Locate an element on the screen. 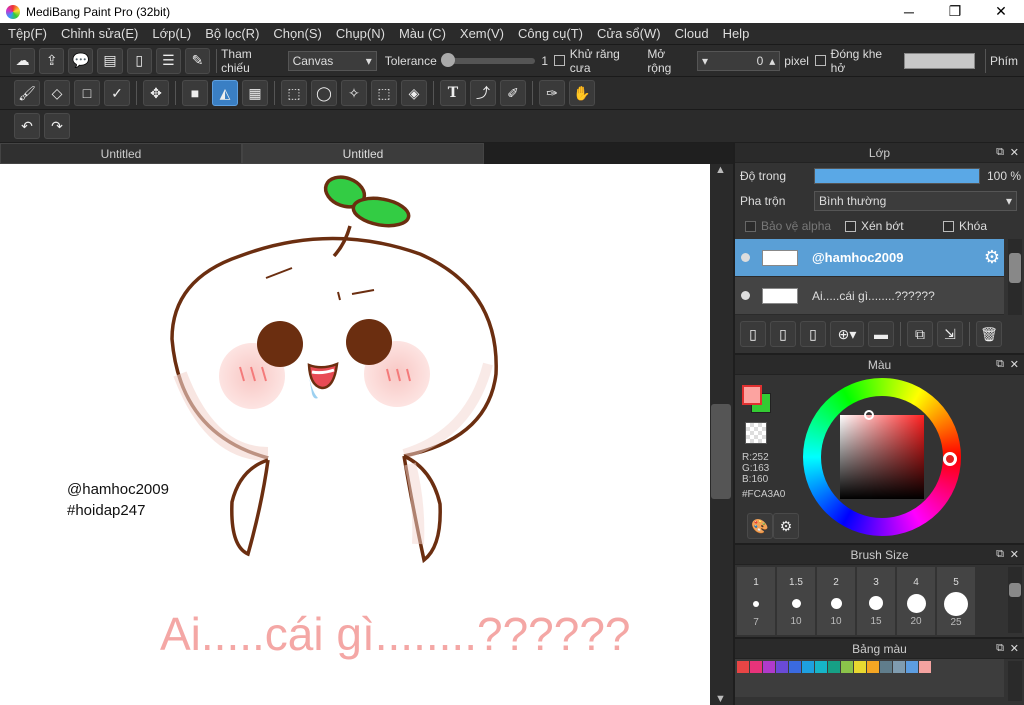  eraser-icon: ◇ is located at coordinates (57, 93).